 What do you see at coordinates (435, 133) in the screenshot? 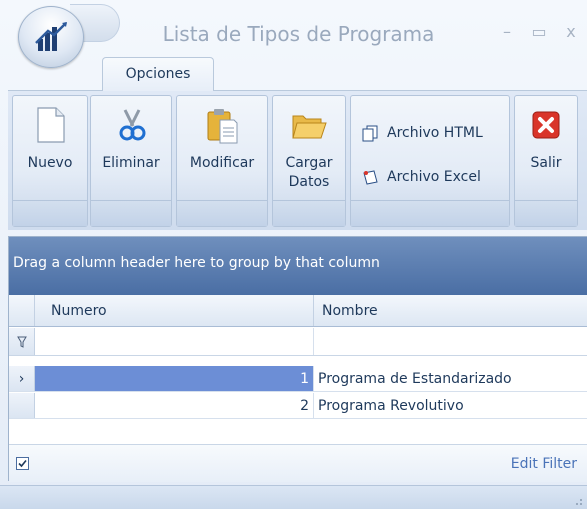
I see `archivo-html-label: Archivo HTML` at bounding box center [435, 133].